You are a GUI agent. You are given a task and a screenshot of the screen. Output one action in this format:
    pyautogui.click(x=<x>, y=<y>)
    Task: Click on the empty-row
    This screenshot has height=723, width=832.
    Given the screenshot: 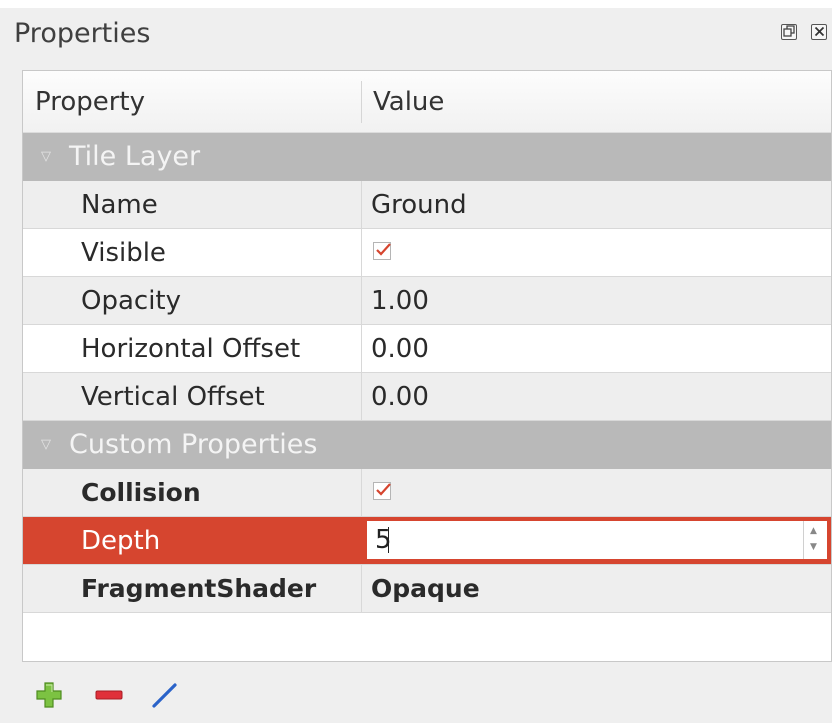 What is the action you would take?
    pyautogui.click(x=427, y=637)
    